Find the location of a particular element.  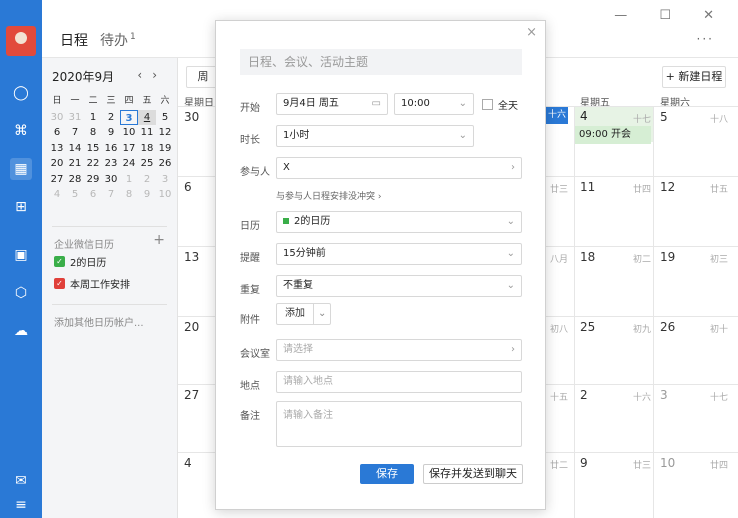

calendar-item-mine: ✓ 2的日历 is located at coordinates (80, 261).